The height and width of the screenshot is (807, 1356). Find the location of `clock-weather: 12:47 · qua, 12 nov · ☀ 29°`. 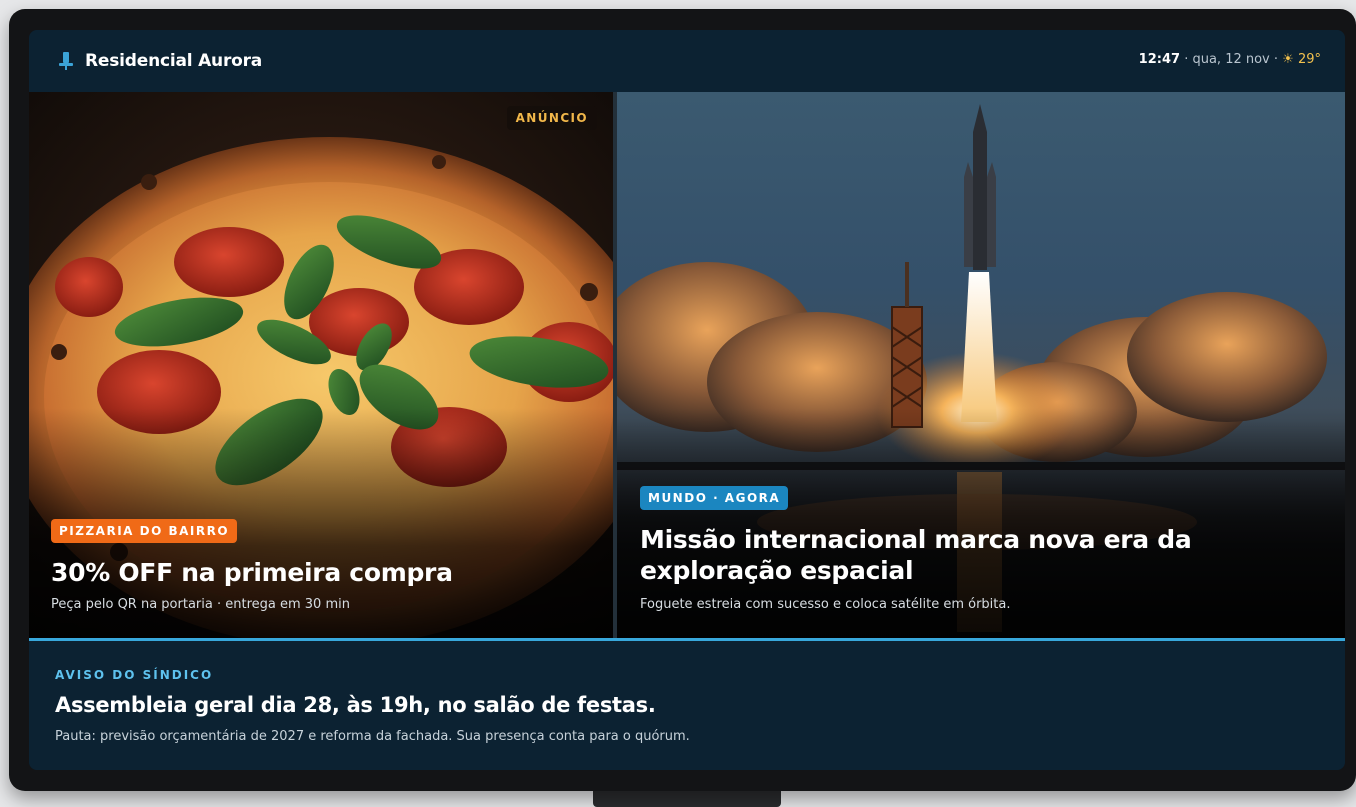

clock-weather: 12:47 · qua, 12 nov · ☀ 29° is located at coordinates (1230, 59).